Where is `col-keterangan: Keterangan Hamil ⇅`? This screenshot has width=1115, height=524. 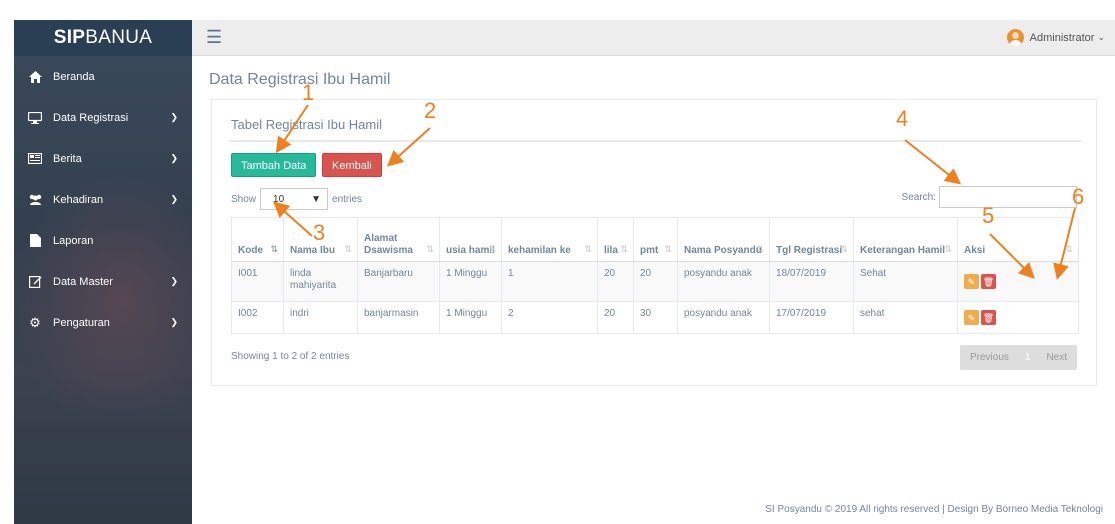 col-keterangan: Keterangan Hamil ⇅ is located at coordinates (905, 239).